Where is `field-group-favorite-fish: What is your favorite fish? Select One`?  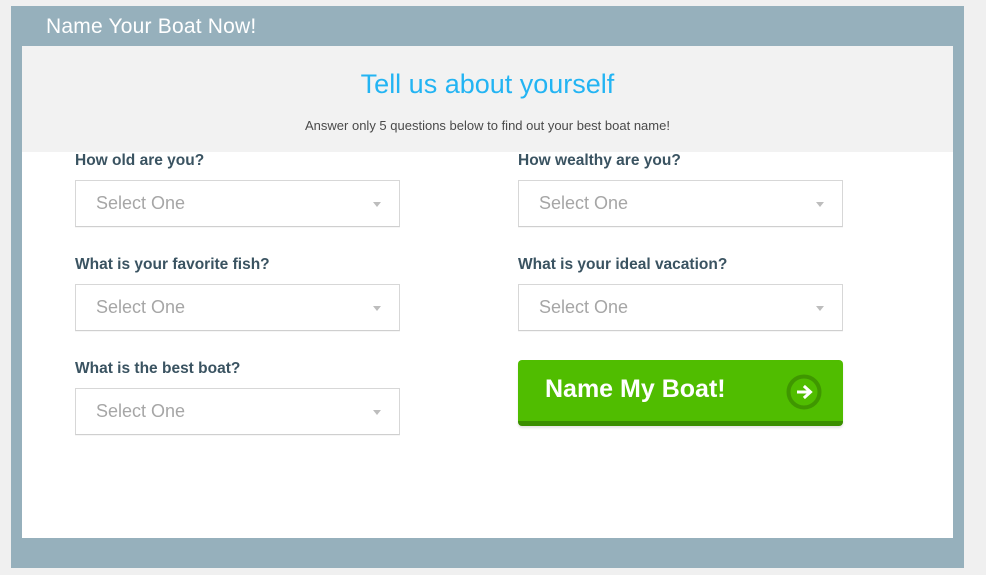
field-group-favorite-fish: What is your favorite fish? Select One is located at coordinates (238, 293).